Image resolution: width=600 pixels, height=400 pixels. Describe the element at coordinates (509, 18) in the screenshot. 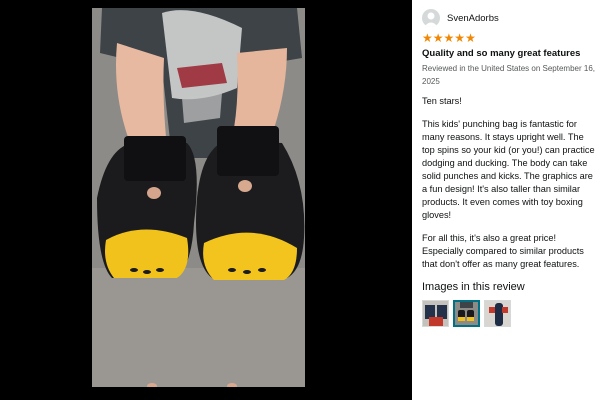

I see `reviewer-profile: SvenAdorbs` at that location.